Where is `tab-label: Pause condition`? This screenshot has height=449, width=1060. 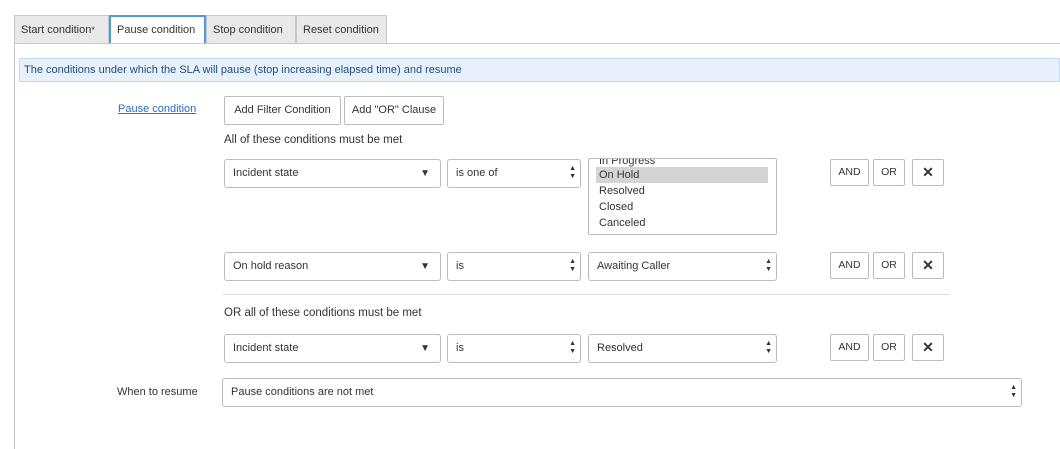
tab-label: Pause condition is located at coordinates (156, 30).